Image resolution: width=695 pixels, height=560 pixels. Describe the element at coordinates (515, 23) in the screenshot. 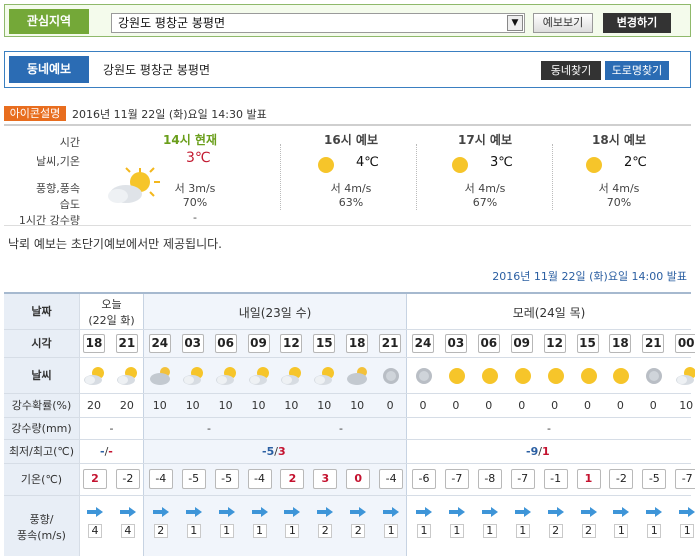

I see `chevron-down-icon: ▼` at that location.